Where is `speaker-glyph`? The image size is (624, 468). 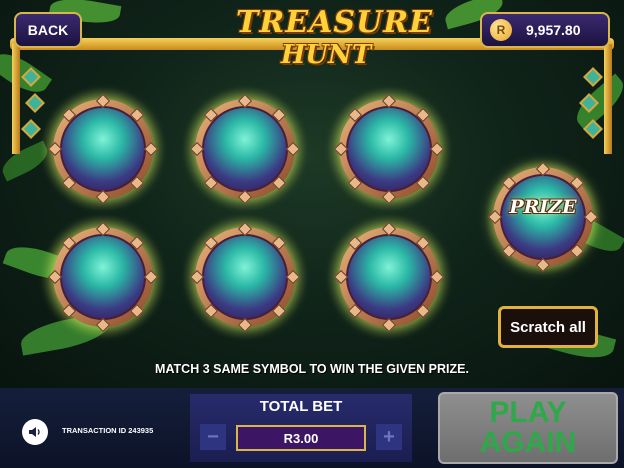
speaker-glyph is located at coordinates (34, 432).